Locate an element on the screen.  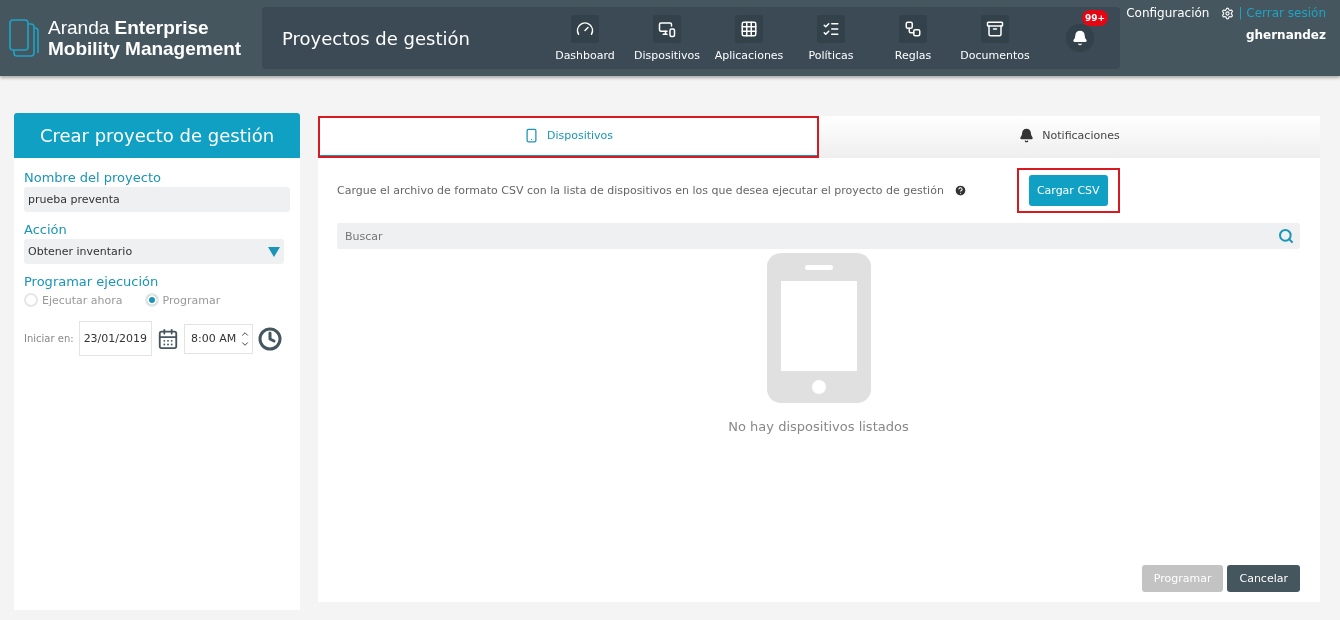
settings-link: Configuración is located at coordinates (1168, 13).